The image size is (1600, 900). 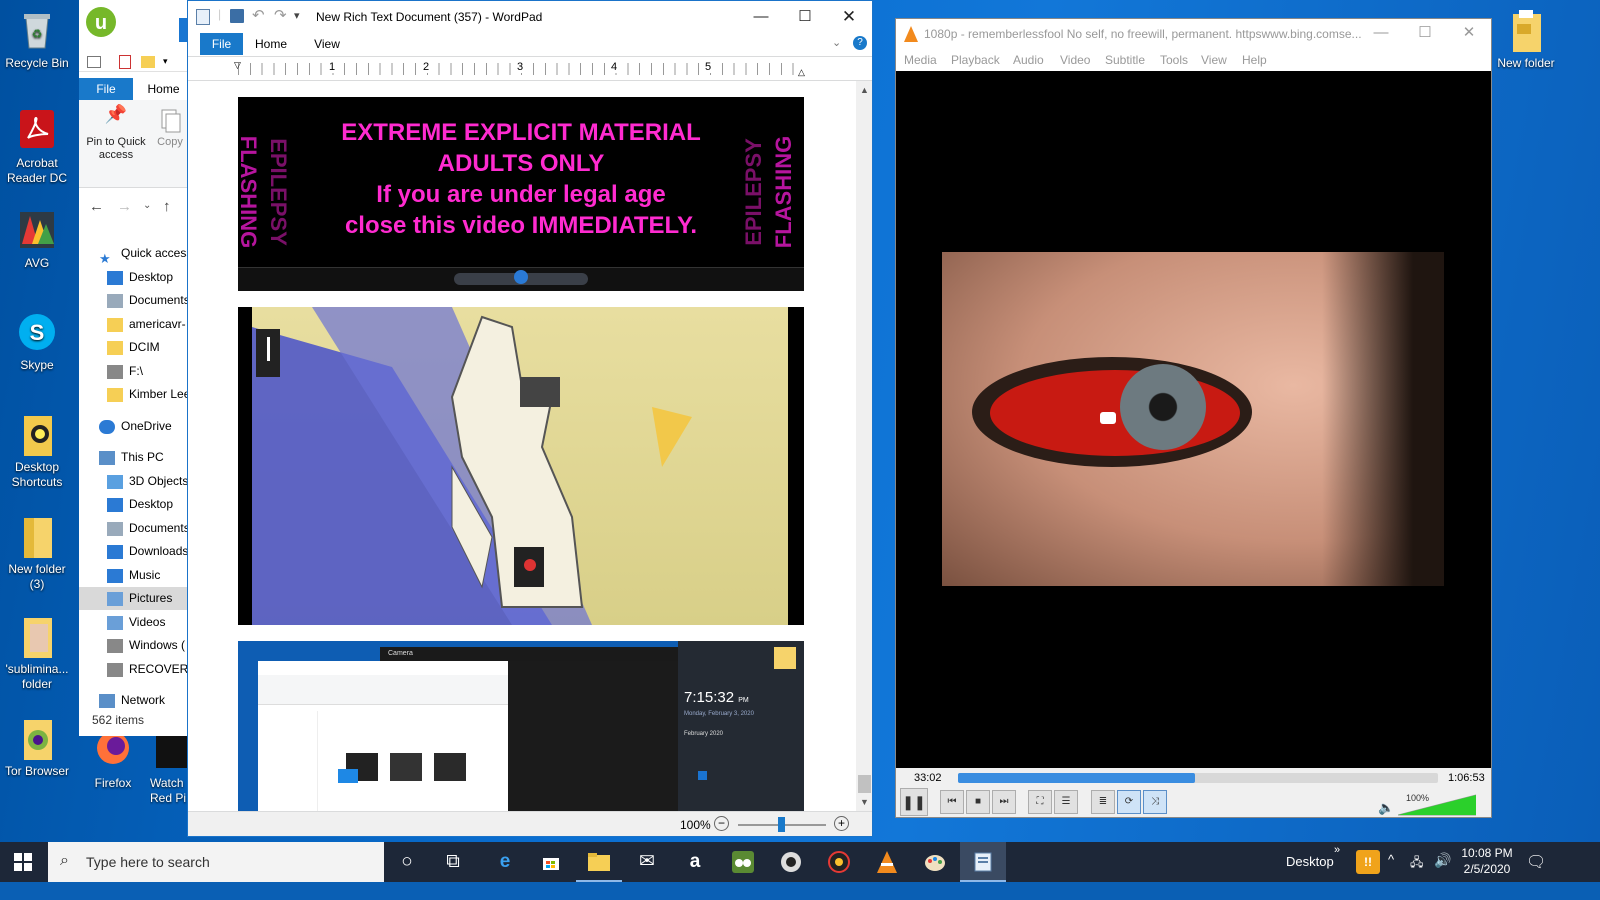 I want to click on next-button: ⏭, so click(x=1004, y=802).